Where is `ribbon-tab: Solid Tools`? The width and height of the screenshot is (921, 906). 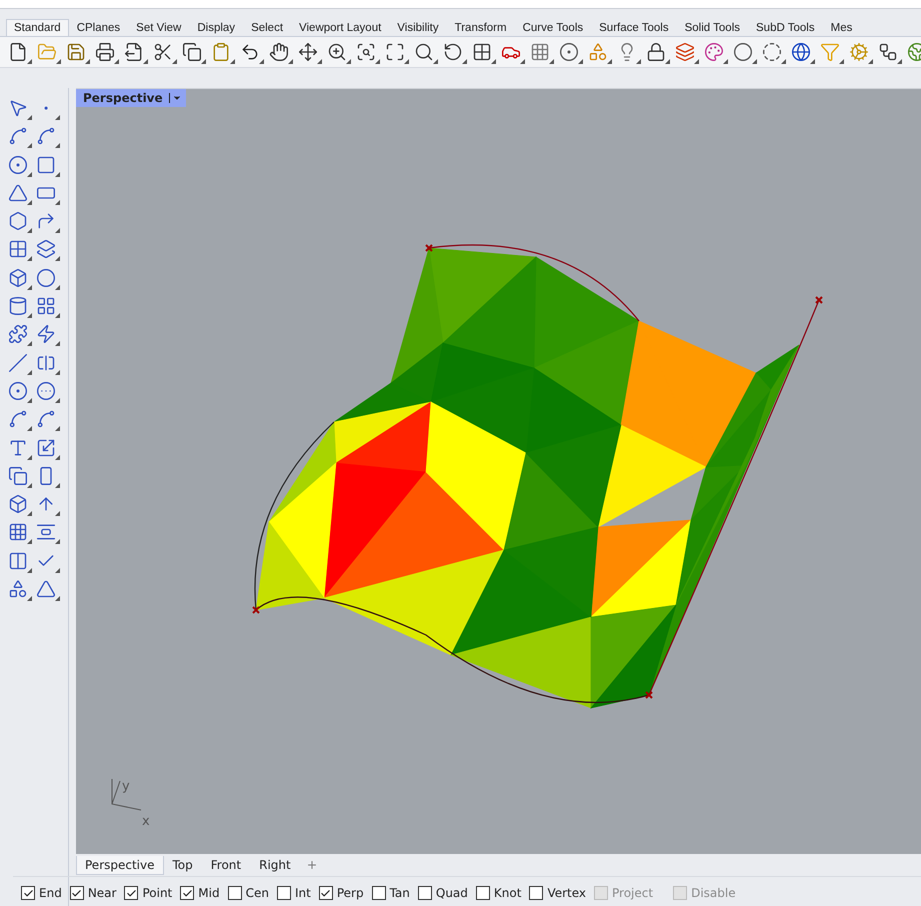 ribbon-tab: Solid Tools is located at coordinates (712, 27).